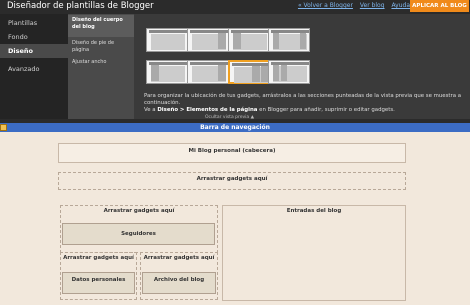 Image resolution: width=470 pixels, height=305 pixels. What do you see at coordinates (229, 117) in the screenshot?
I see `hide-preview-toggle: Ocultar vista previa ▲` at bounding box center [229, 117].